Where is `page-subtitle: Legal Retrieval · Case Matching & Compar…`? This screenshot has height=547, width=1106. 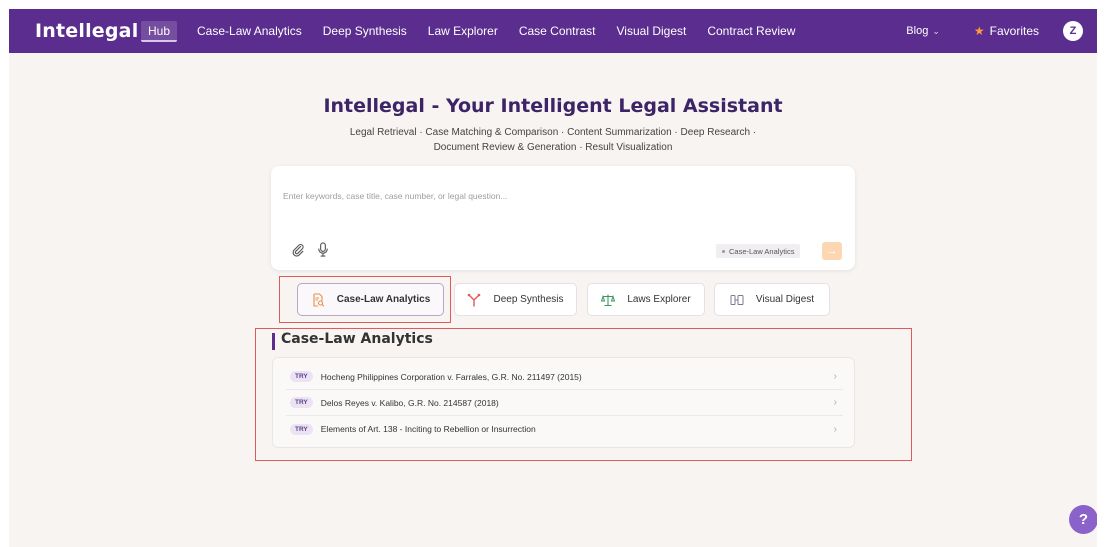 page-subtitle: Legal Retrieval · Case Matching & Compar… is located at coordinates (553, 140).